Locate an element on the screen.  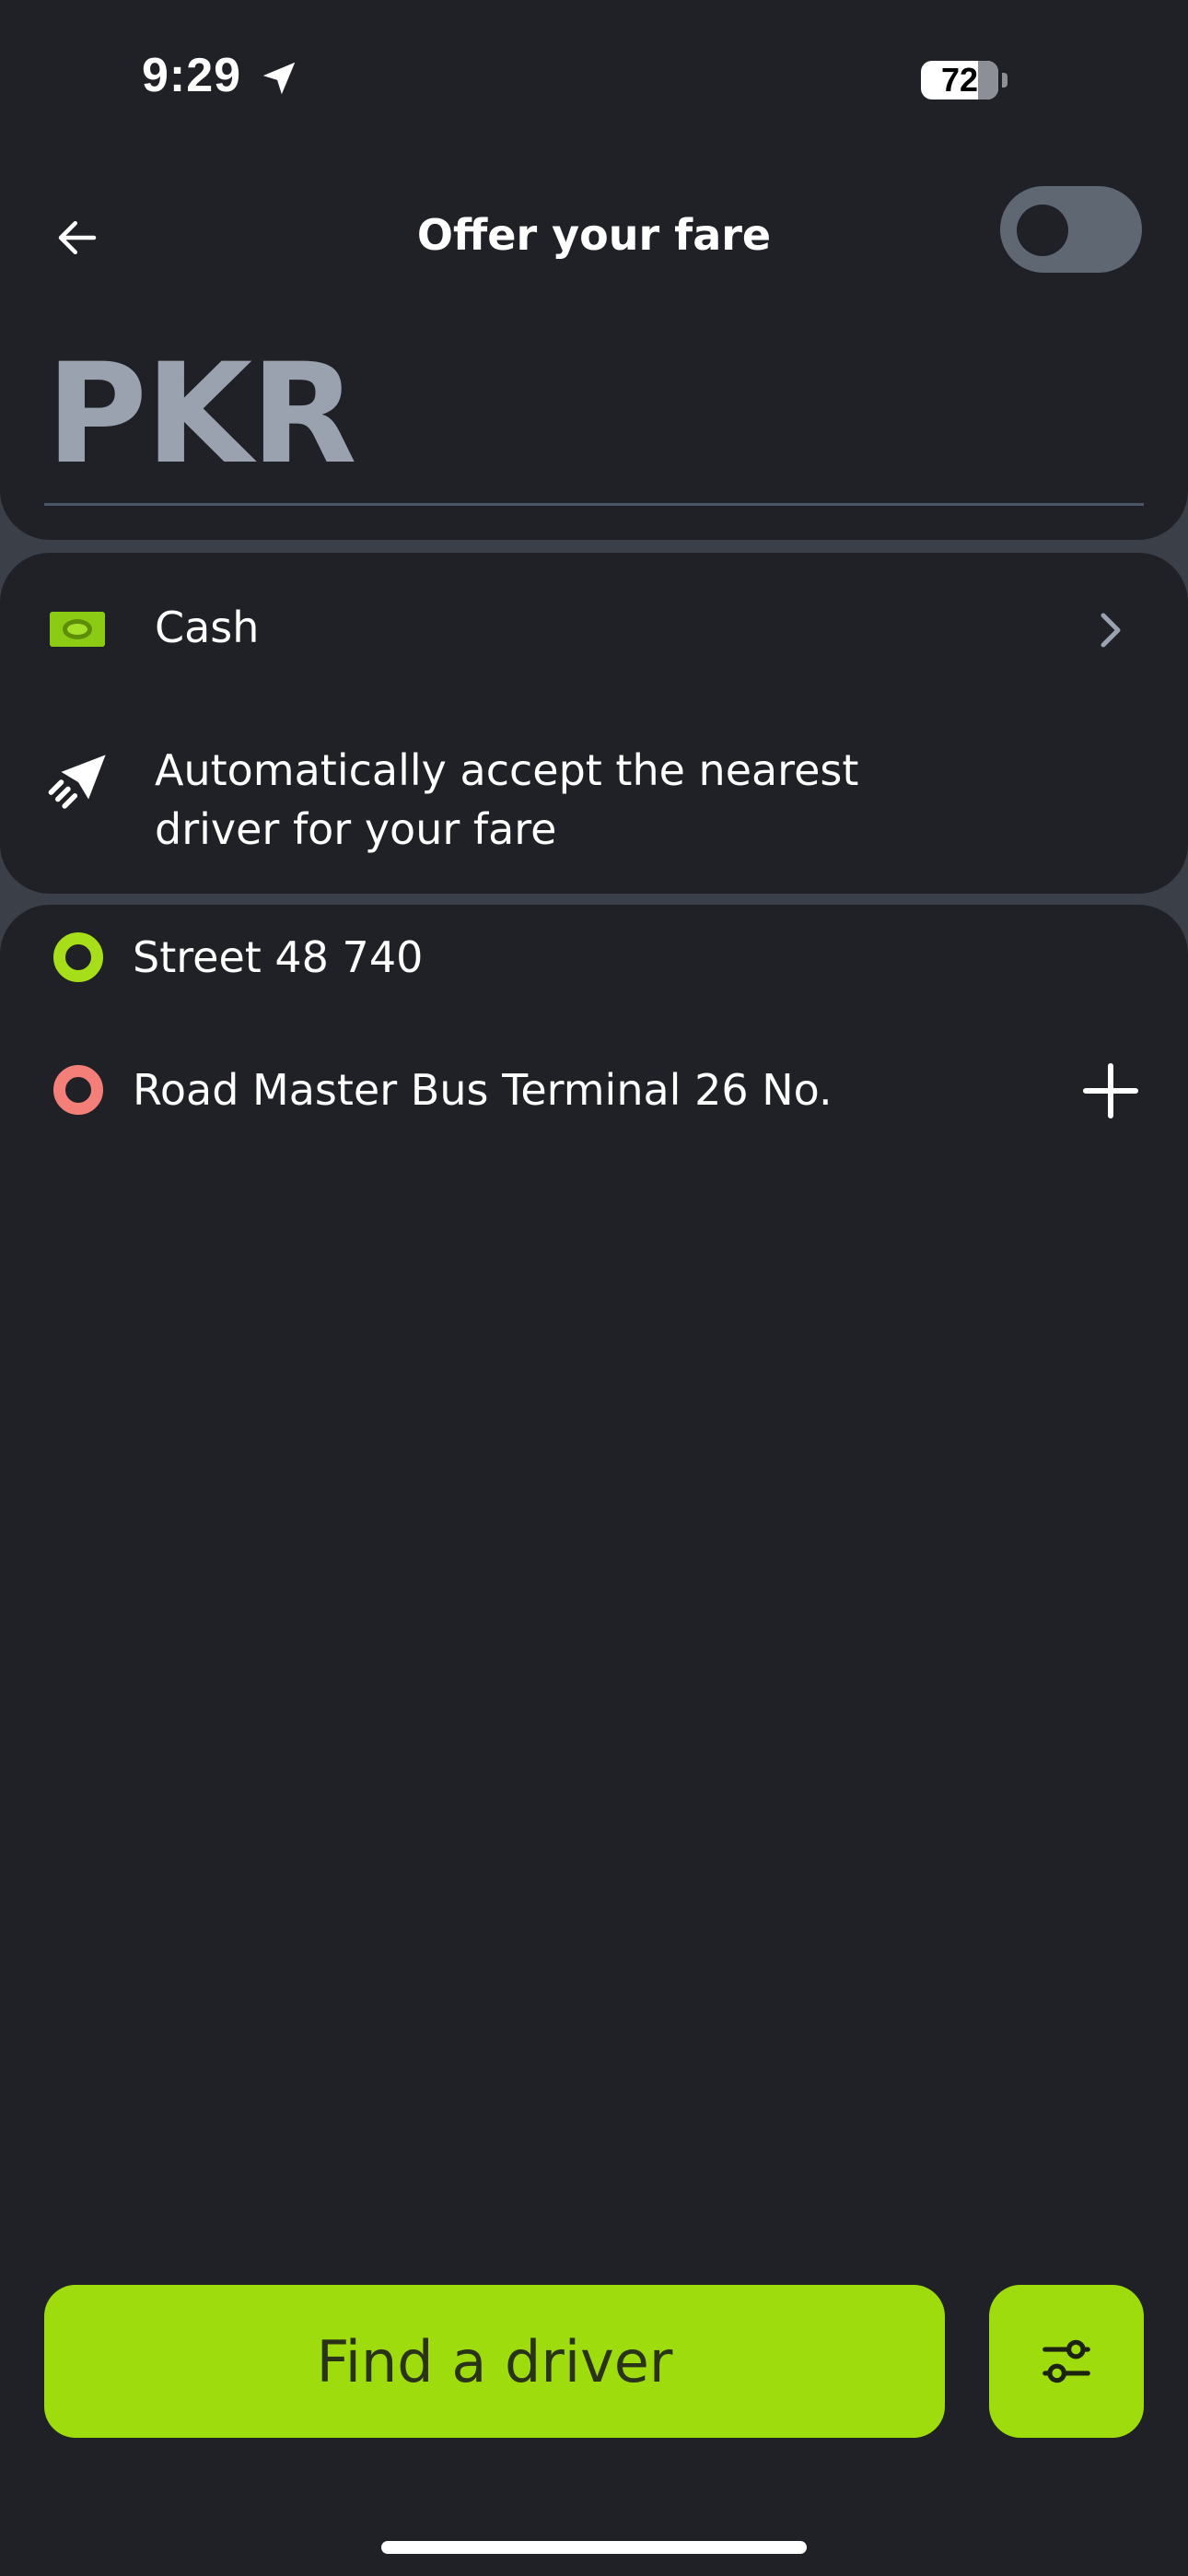
battery-level: 72 is located at coordinates (959, 80).